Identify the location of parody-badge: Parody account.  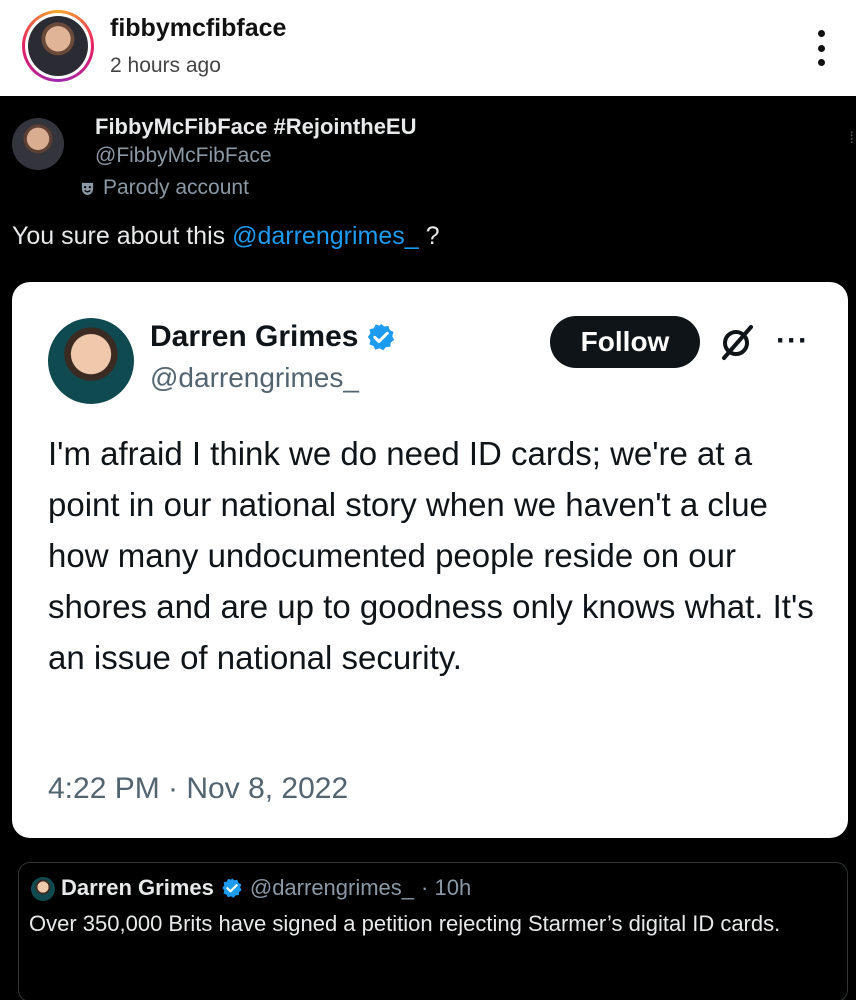
(164, 188).